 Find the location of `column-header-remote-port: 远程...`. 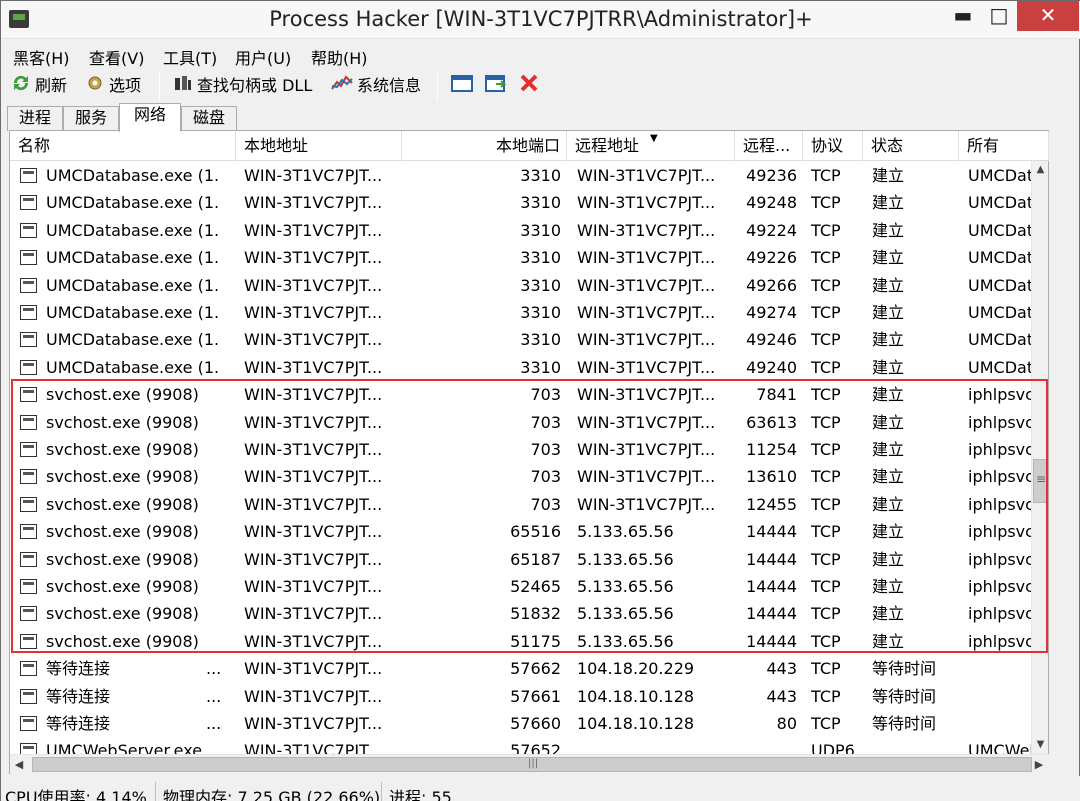

column-header-remote-port: 远程... is located at coordinates (769, 146).